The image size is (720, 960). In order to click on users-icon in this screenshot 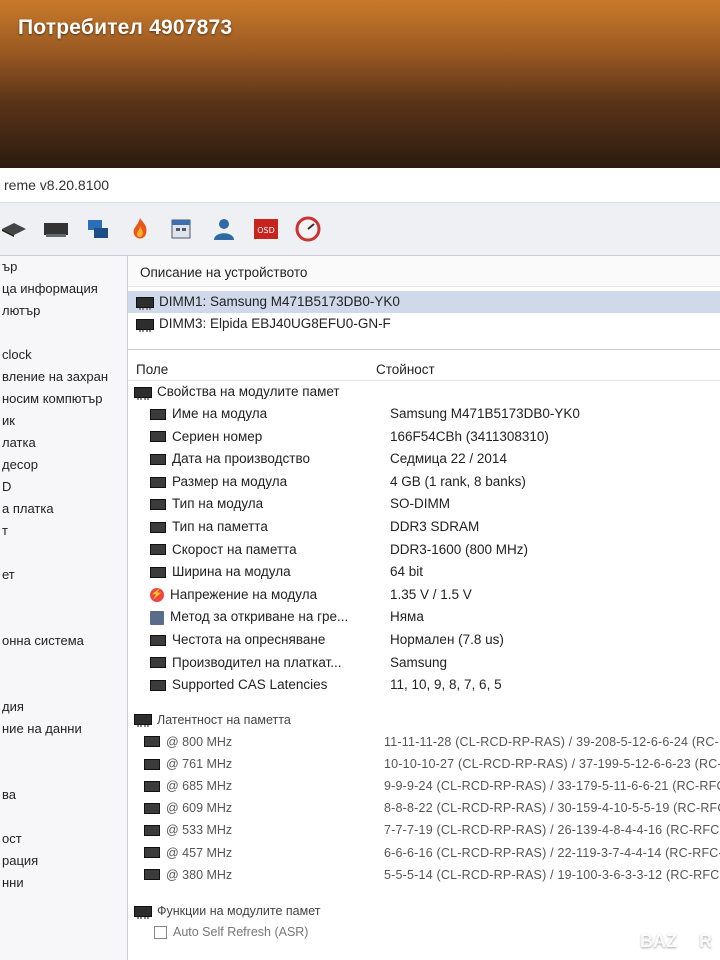, I will do `click(224, 229)`.